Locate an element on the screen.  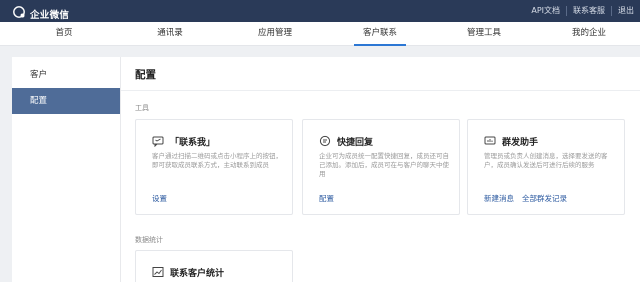
contact-support-link: 联系客服 is located at coordinates (588, 11).